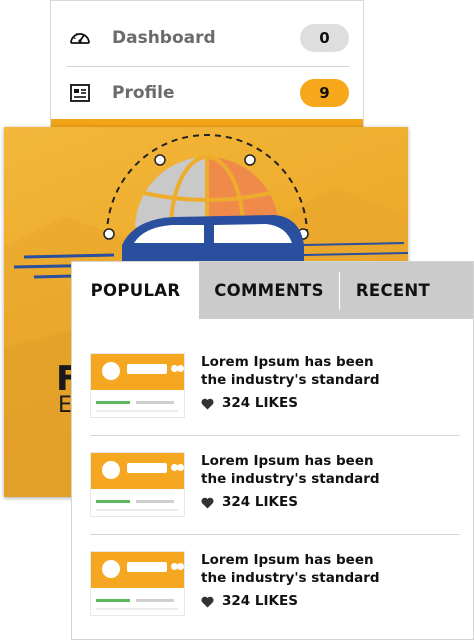 This screenshot has width=474, height=640. Describe the element at coordinates (269, 290) in the screenshot. I see `tab-comments: COMMENTS` at that location.